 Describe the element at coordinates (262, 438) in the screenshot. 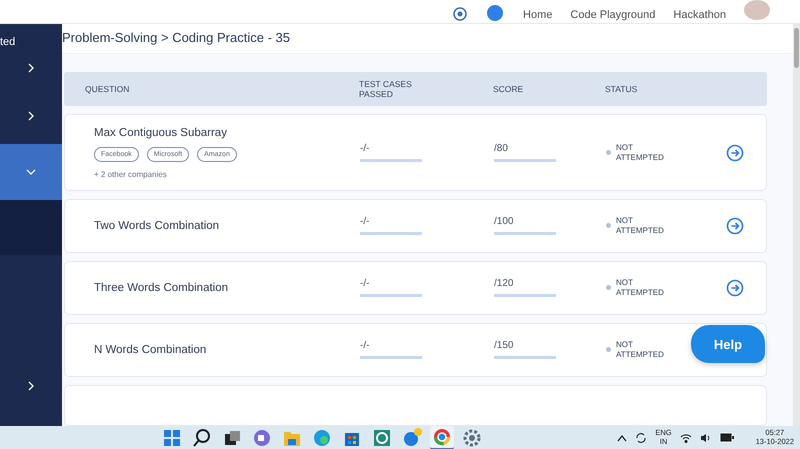

I see `chat-icon` at that location.